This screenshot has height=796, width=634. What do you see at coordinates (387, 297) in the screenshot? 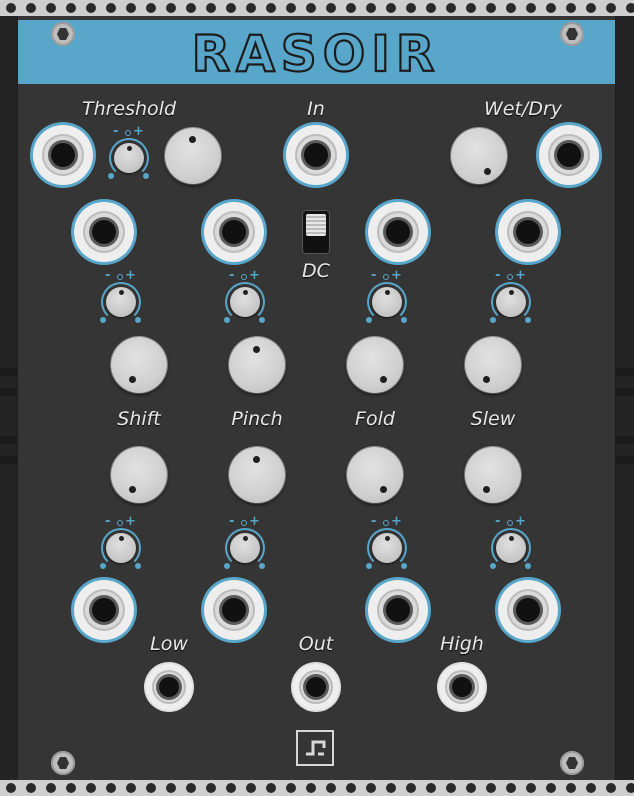
I see `fold-attenuverter-top: - +` at bounding box center [387, 297].